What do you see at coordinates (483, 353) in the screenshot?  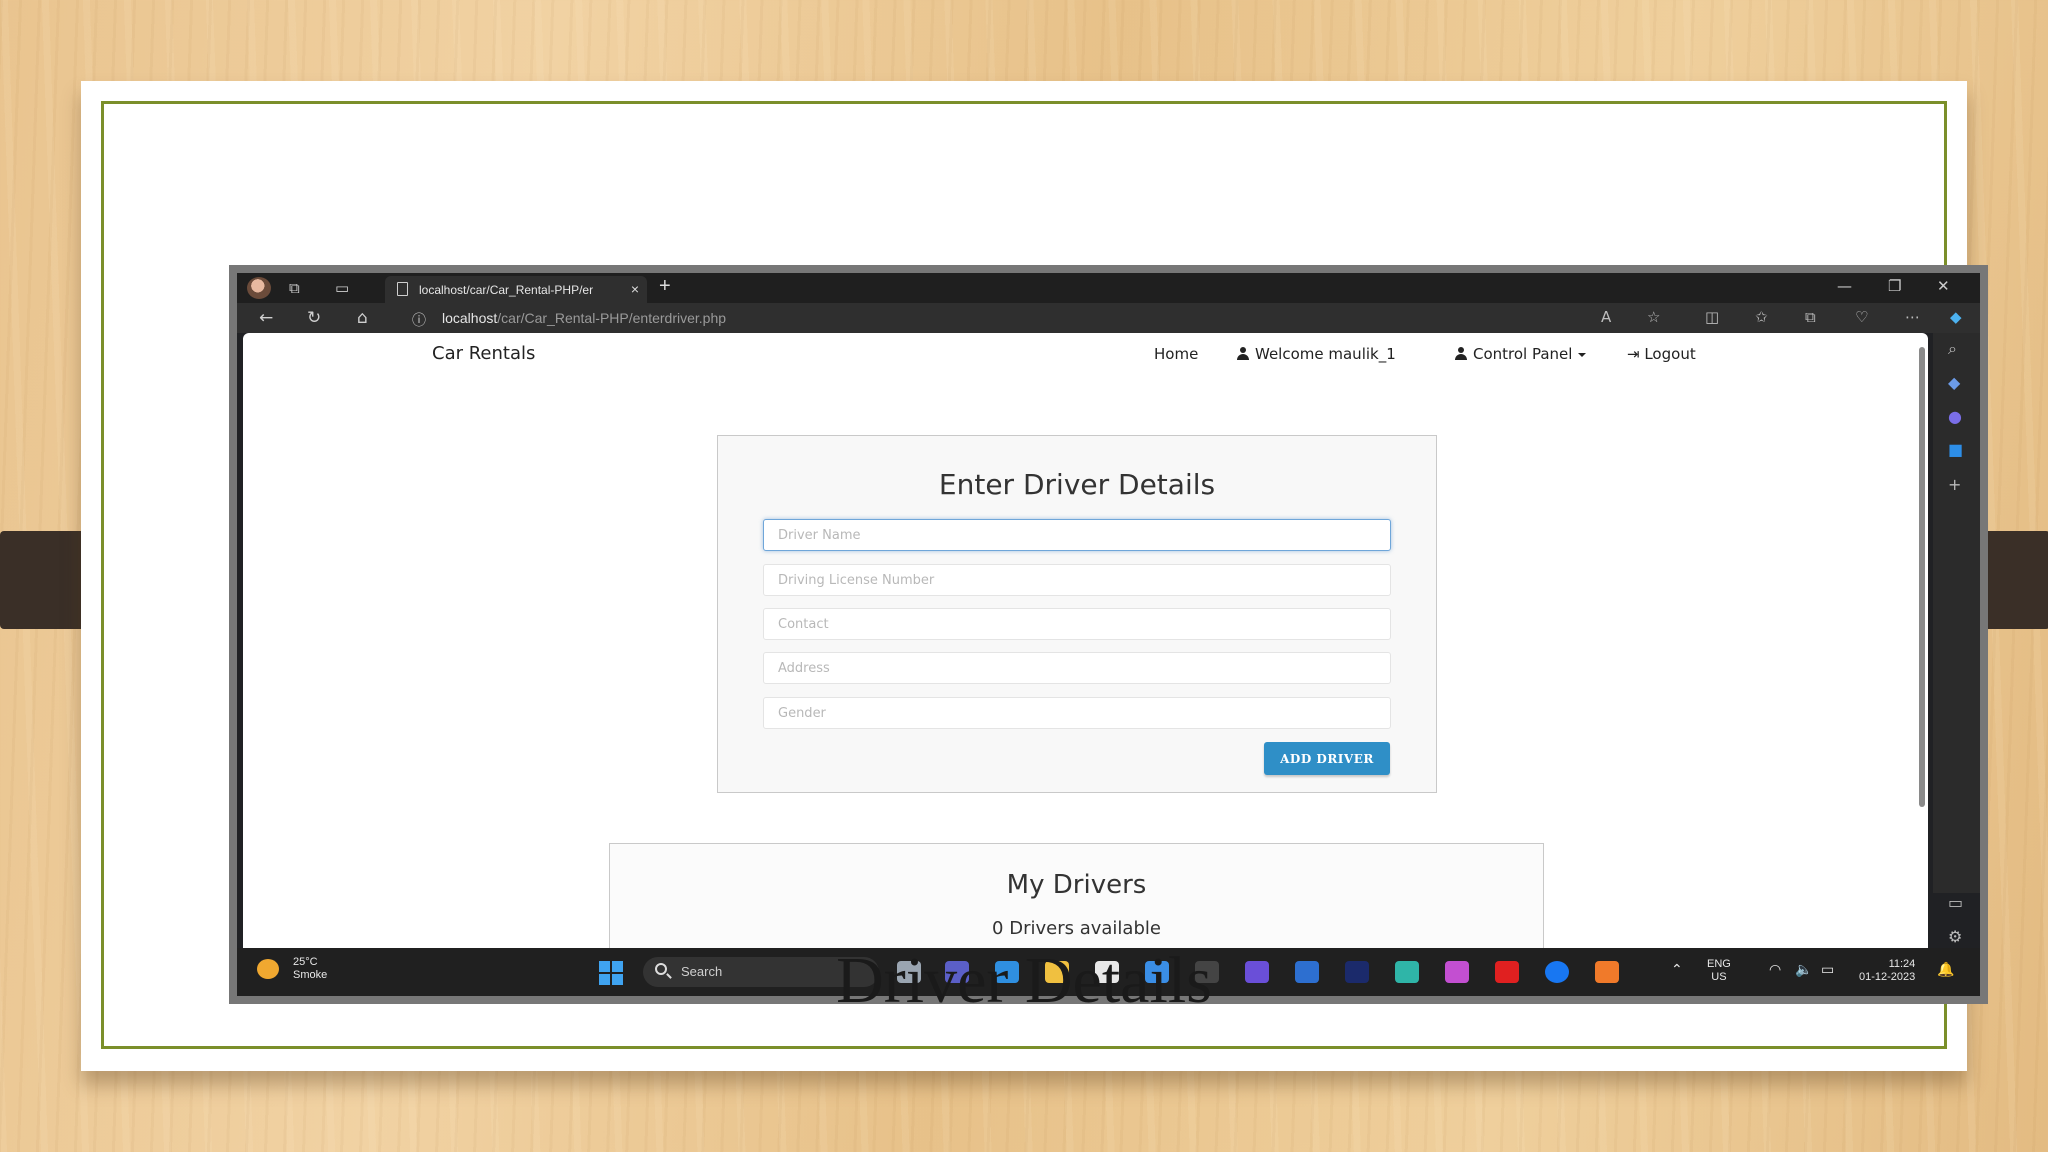 I see `site-brand: Car Rentals` at bounding box center [483, 353].